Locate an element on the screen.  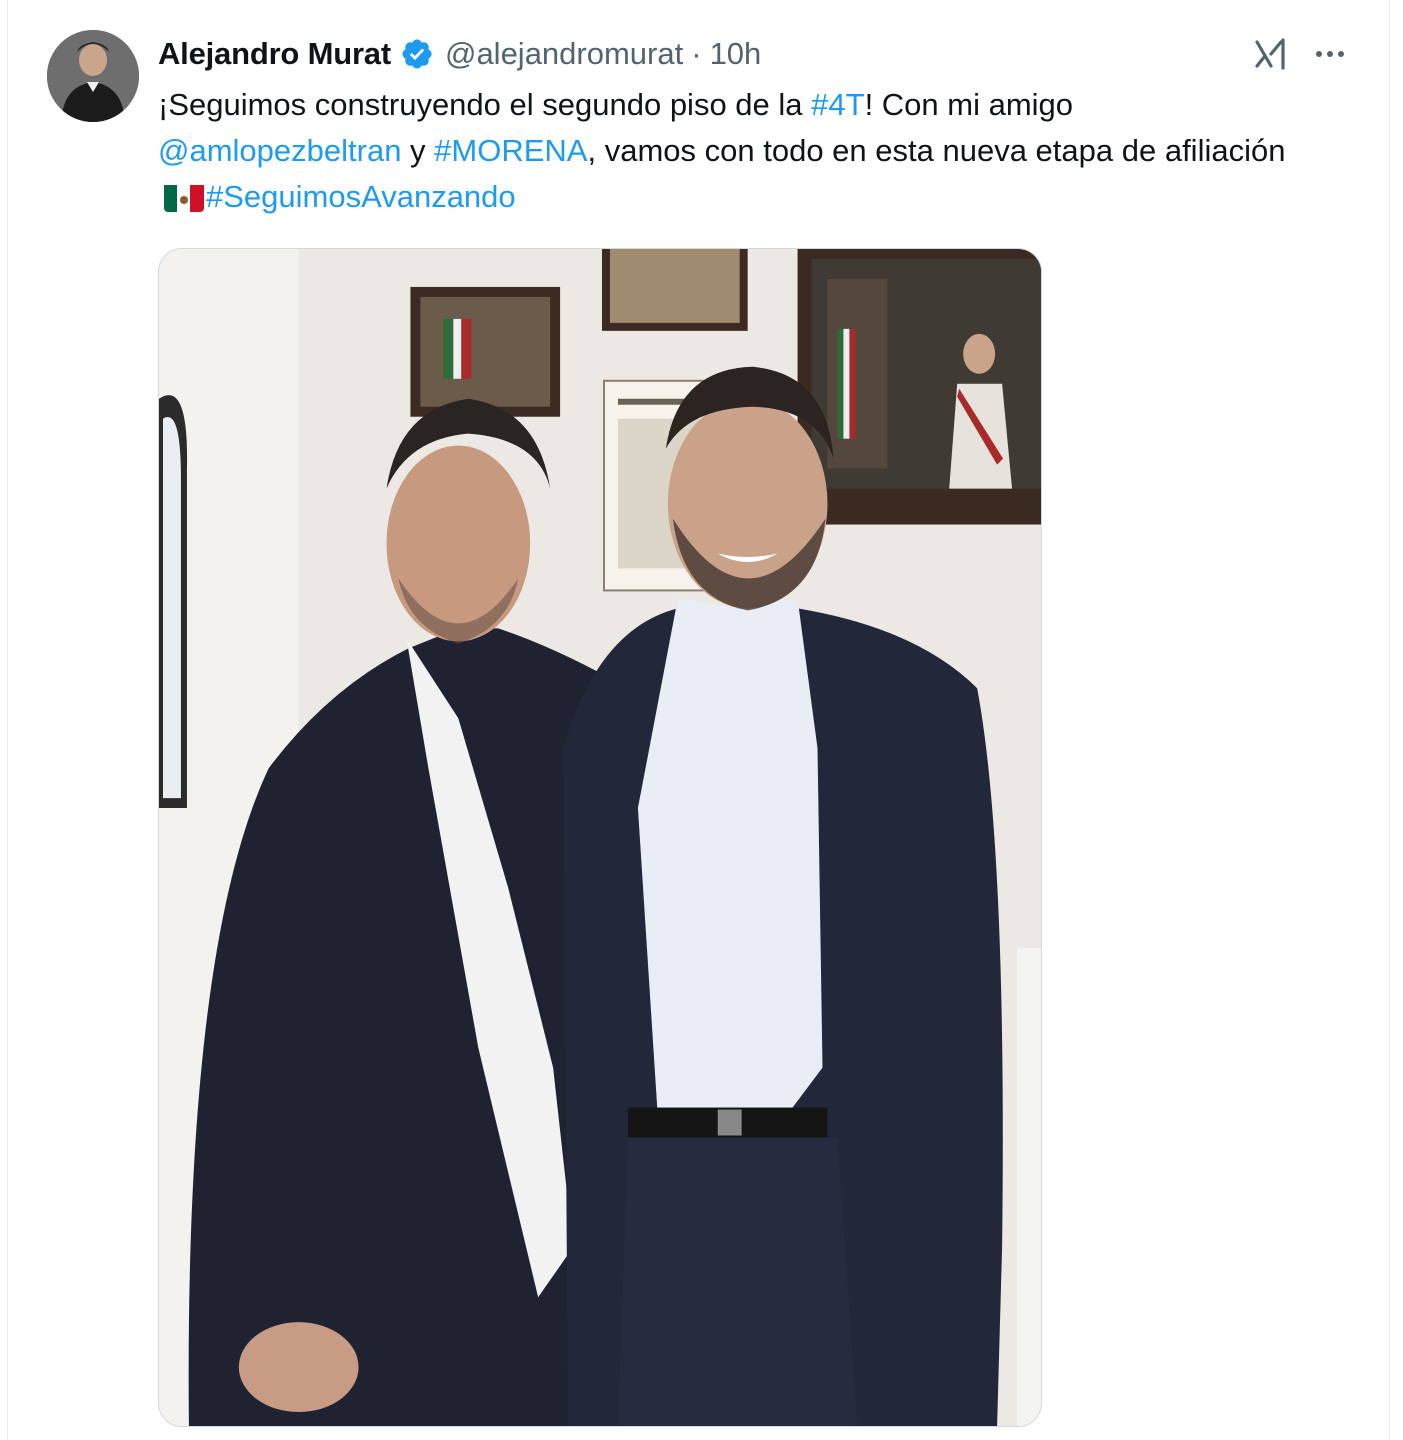
hashtag-4t-link: #4T is located at coordinates (837, 104).